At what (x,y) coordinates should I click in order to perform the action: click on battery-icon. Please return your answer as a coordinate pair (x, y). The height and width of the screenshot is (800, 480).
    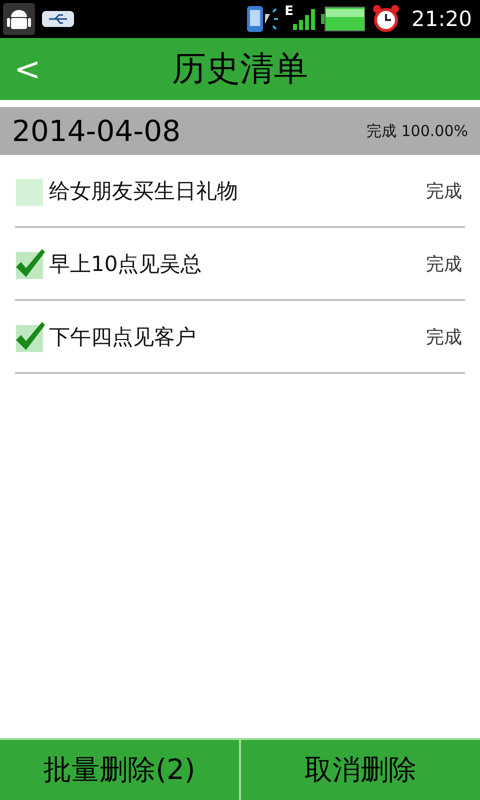
    Looking at the image, I should click on (343, 19).